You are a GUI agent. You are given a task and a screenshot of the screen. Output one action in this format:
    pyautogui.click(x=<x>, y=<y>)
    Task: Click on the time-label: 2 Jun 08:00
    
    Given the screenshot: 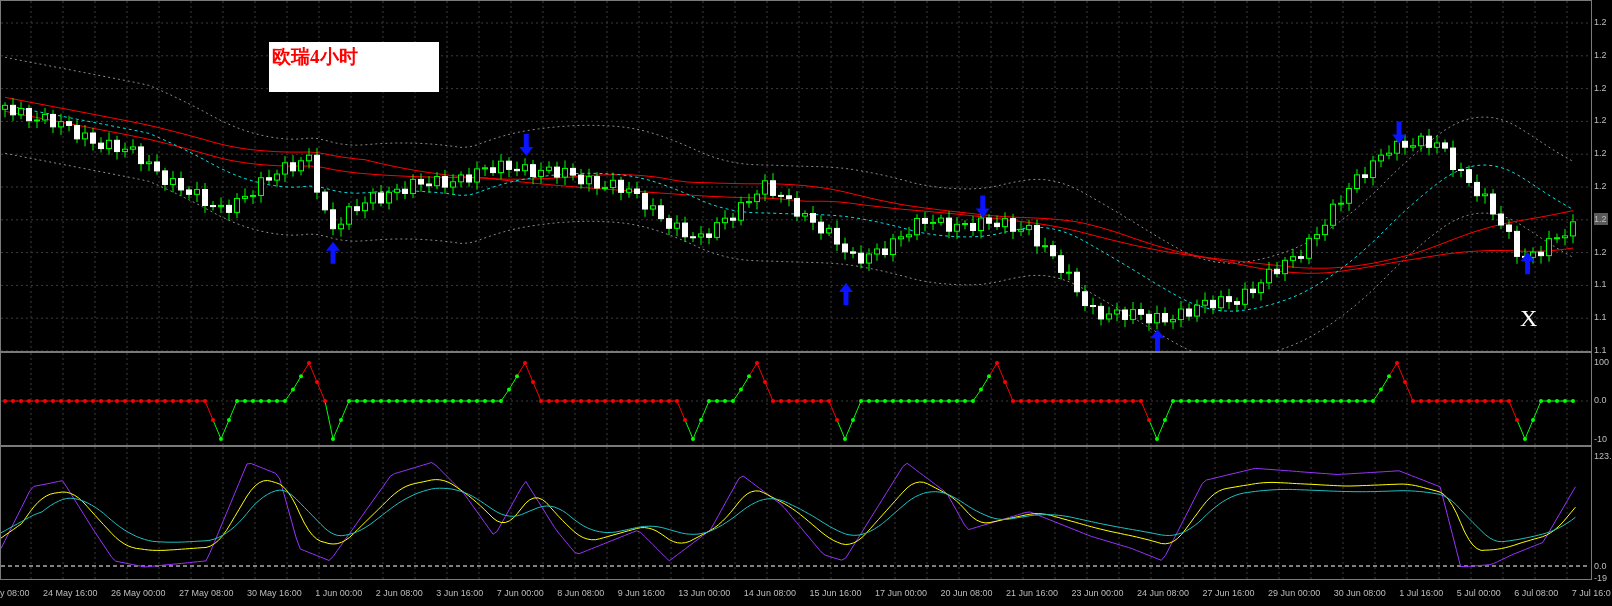 What is the action you would take?
    pyautogui.click(x=399, y=593)
    